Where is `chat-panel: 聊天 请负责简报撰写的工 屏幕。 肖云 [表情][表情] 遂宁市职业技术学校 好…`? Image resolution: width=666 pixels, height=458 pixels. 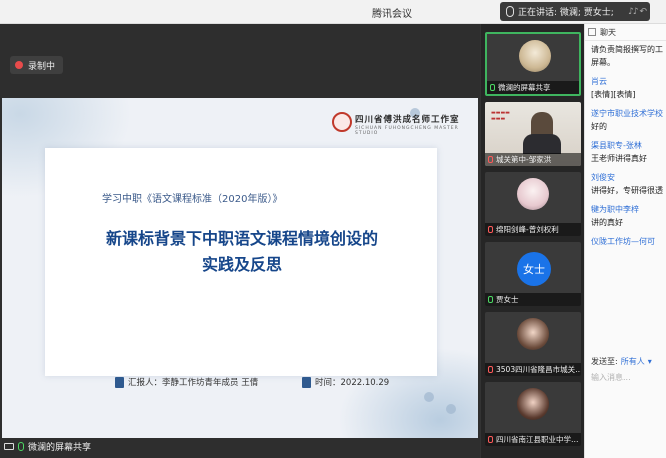 chat-panel: 聊天 请负责简报撰写的工 屏幕。 肖云 [表情][表情] 遂宁市职业技术学校 好… is located at coordinates (625, 241).